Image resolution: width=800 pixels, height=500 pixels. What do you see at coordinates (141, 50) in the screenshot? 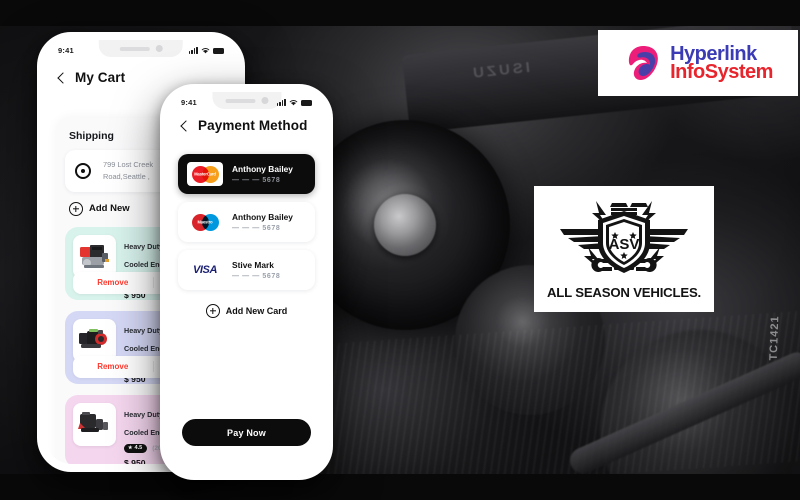
I see `cart-status-bar: 9:41` at bounding box center [141, 50].